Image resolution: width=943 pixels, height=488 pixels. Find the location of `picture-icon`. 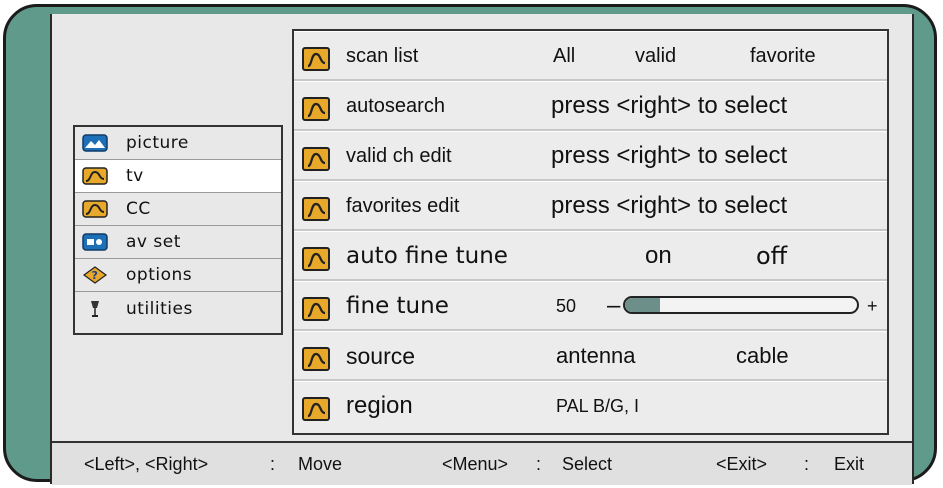

picture-icon is located at coordinates (95, 143).